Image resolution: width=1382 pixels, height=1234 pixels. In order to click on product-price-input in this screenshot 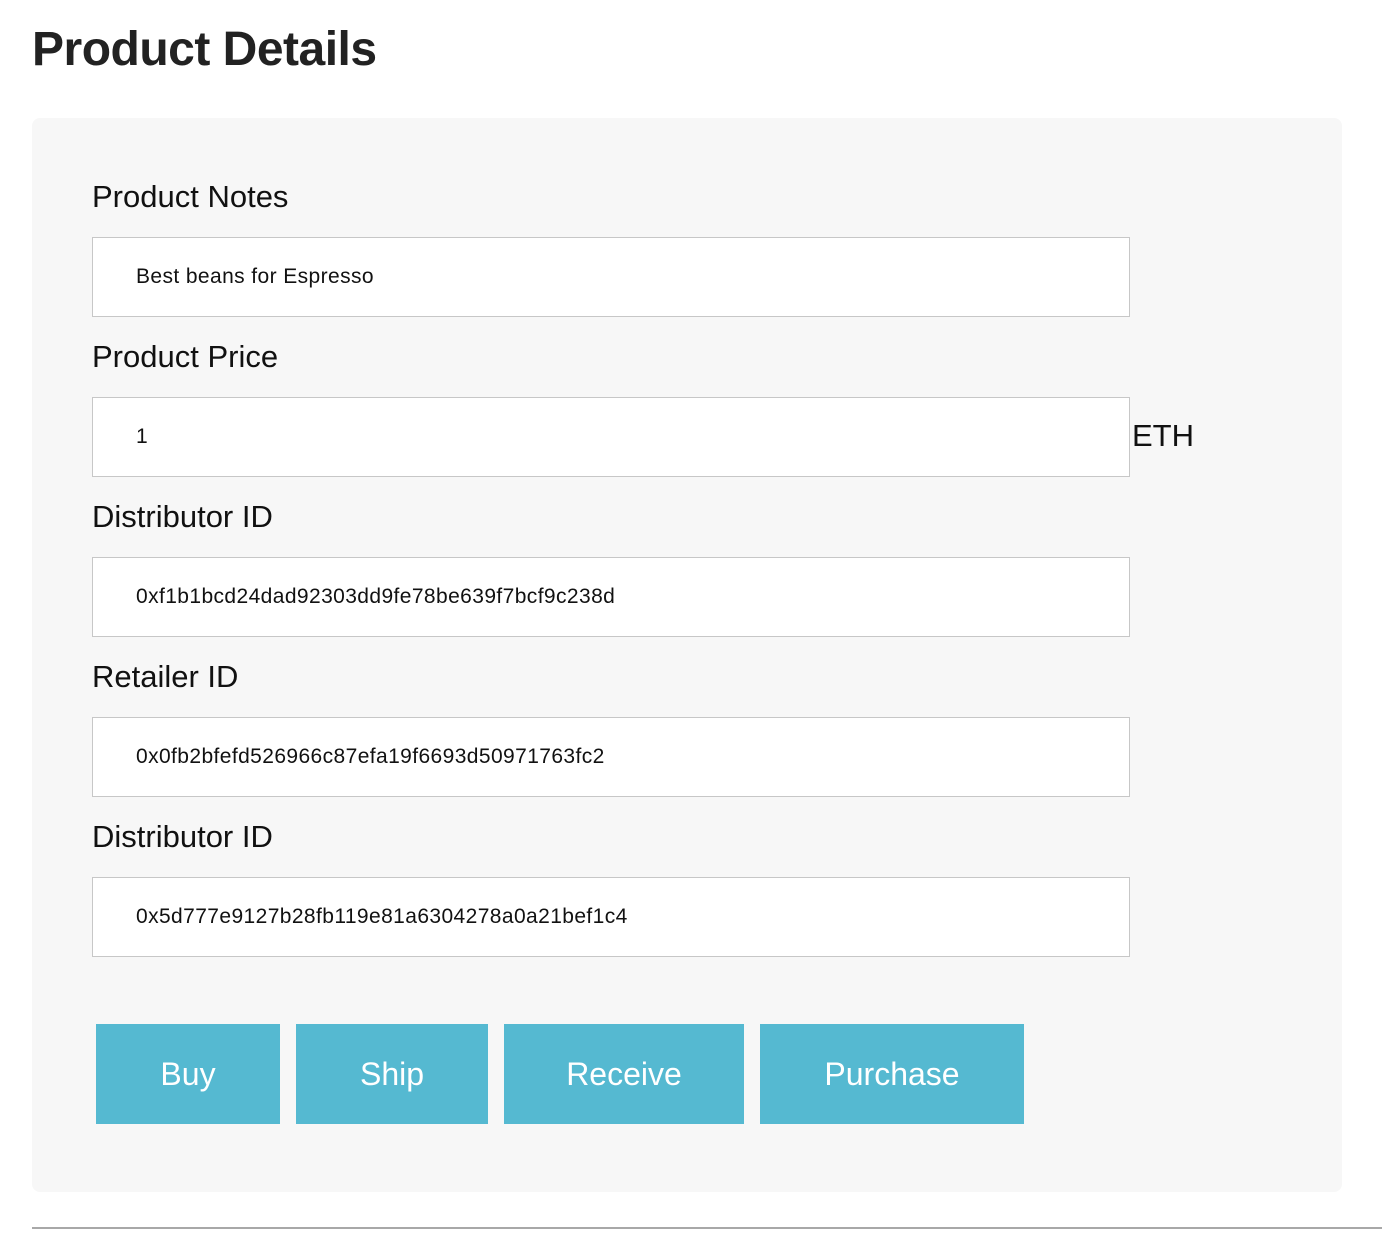, I will do `click(611, 437)`.